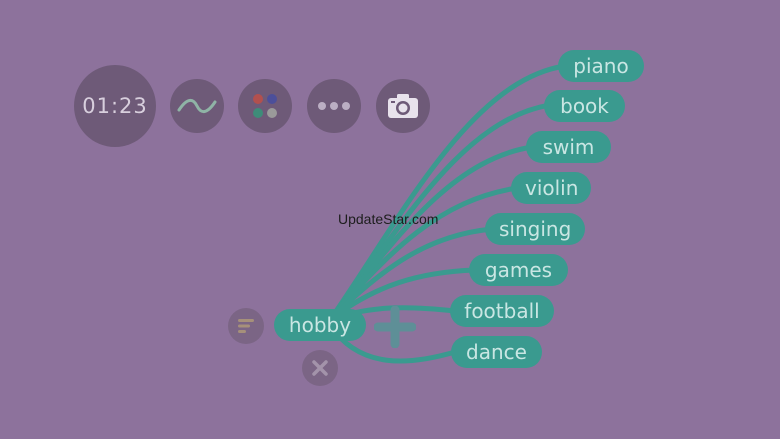 The width and height of the screenshot is (780, 439). I want to click on branch-node-football: football, so click(502, 311).